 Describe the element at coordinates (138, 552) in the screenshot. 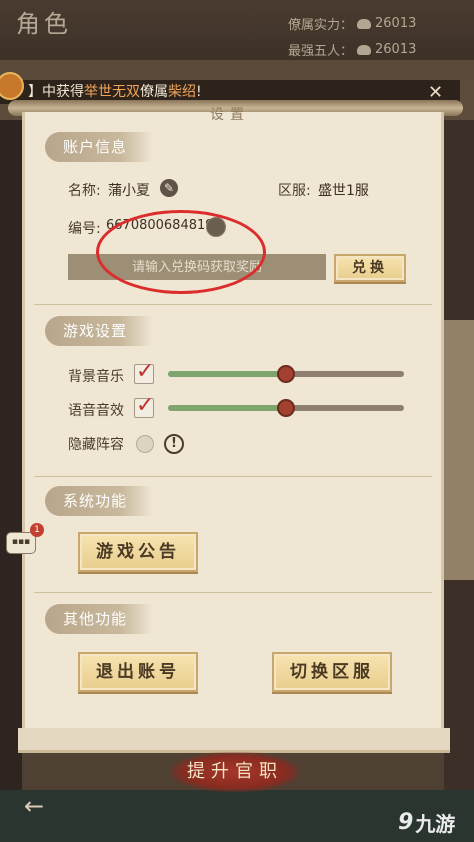

I see `announcement-button: 游戏公告` at that location.